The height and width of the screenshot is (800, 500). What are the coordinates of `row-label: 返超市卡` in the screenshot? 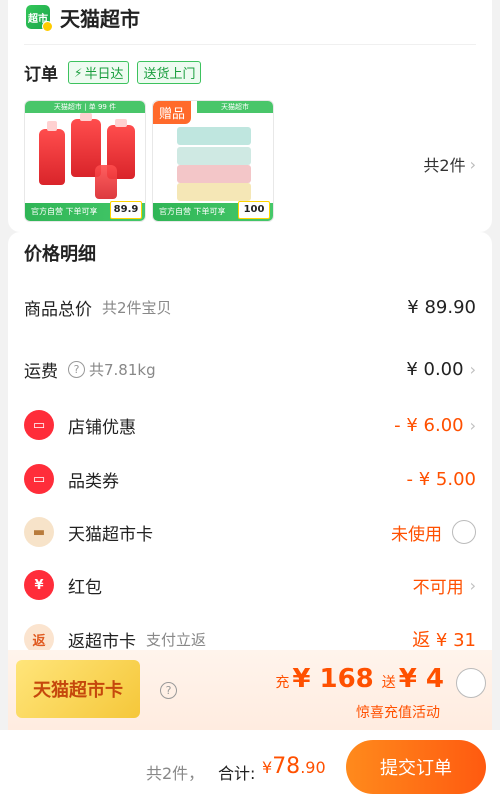 It's located at (102, 641).